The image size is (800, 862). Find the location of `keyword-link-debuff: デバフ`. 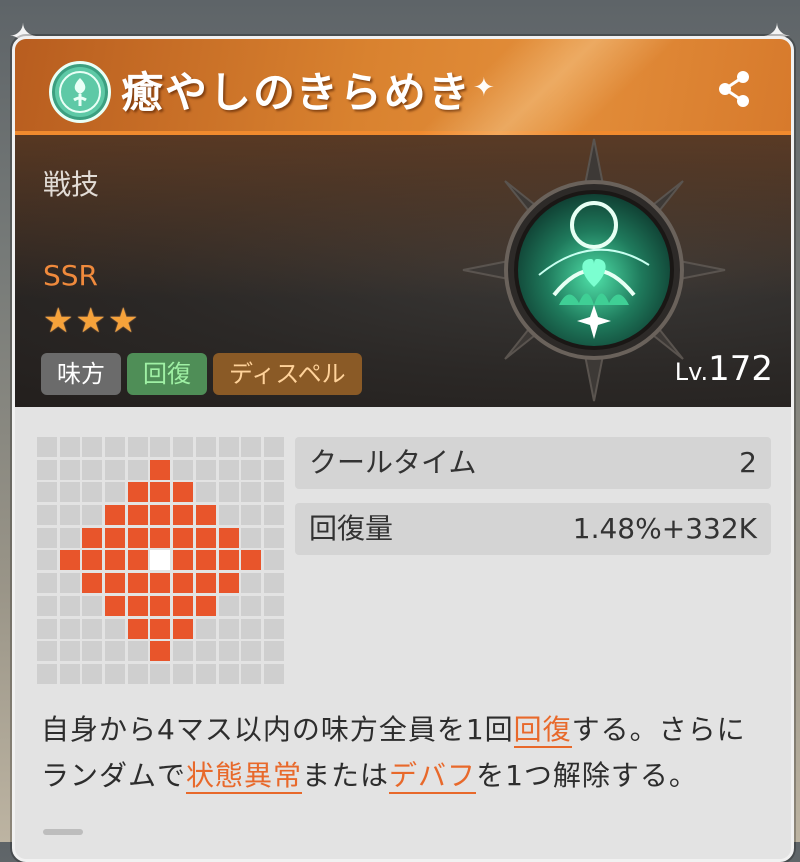

keyword-link-debuff: デバフ is located at coordinates (433, 776).